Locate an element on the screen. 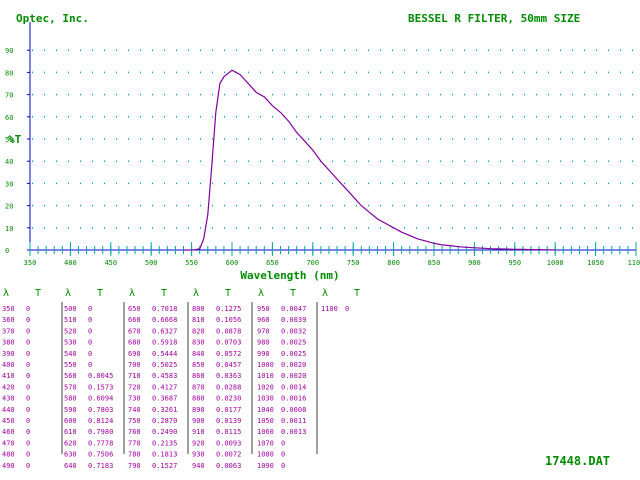 The height and width of the screenshot is (480, 640). table-cell-wavelength: 650 is located at coordinates (134, 309).